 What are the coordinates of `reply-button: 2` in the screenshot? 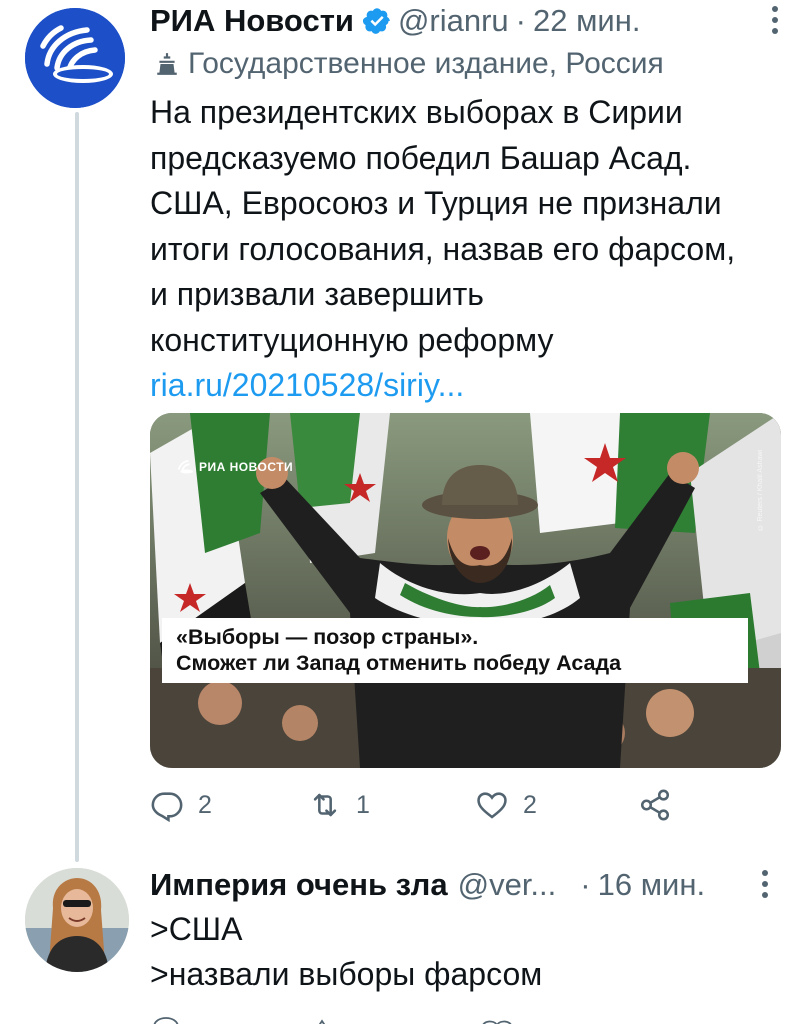 It's located at (181, 805).